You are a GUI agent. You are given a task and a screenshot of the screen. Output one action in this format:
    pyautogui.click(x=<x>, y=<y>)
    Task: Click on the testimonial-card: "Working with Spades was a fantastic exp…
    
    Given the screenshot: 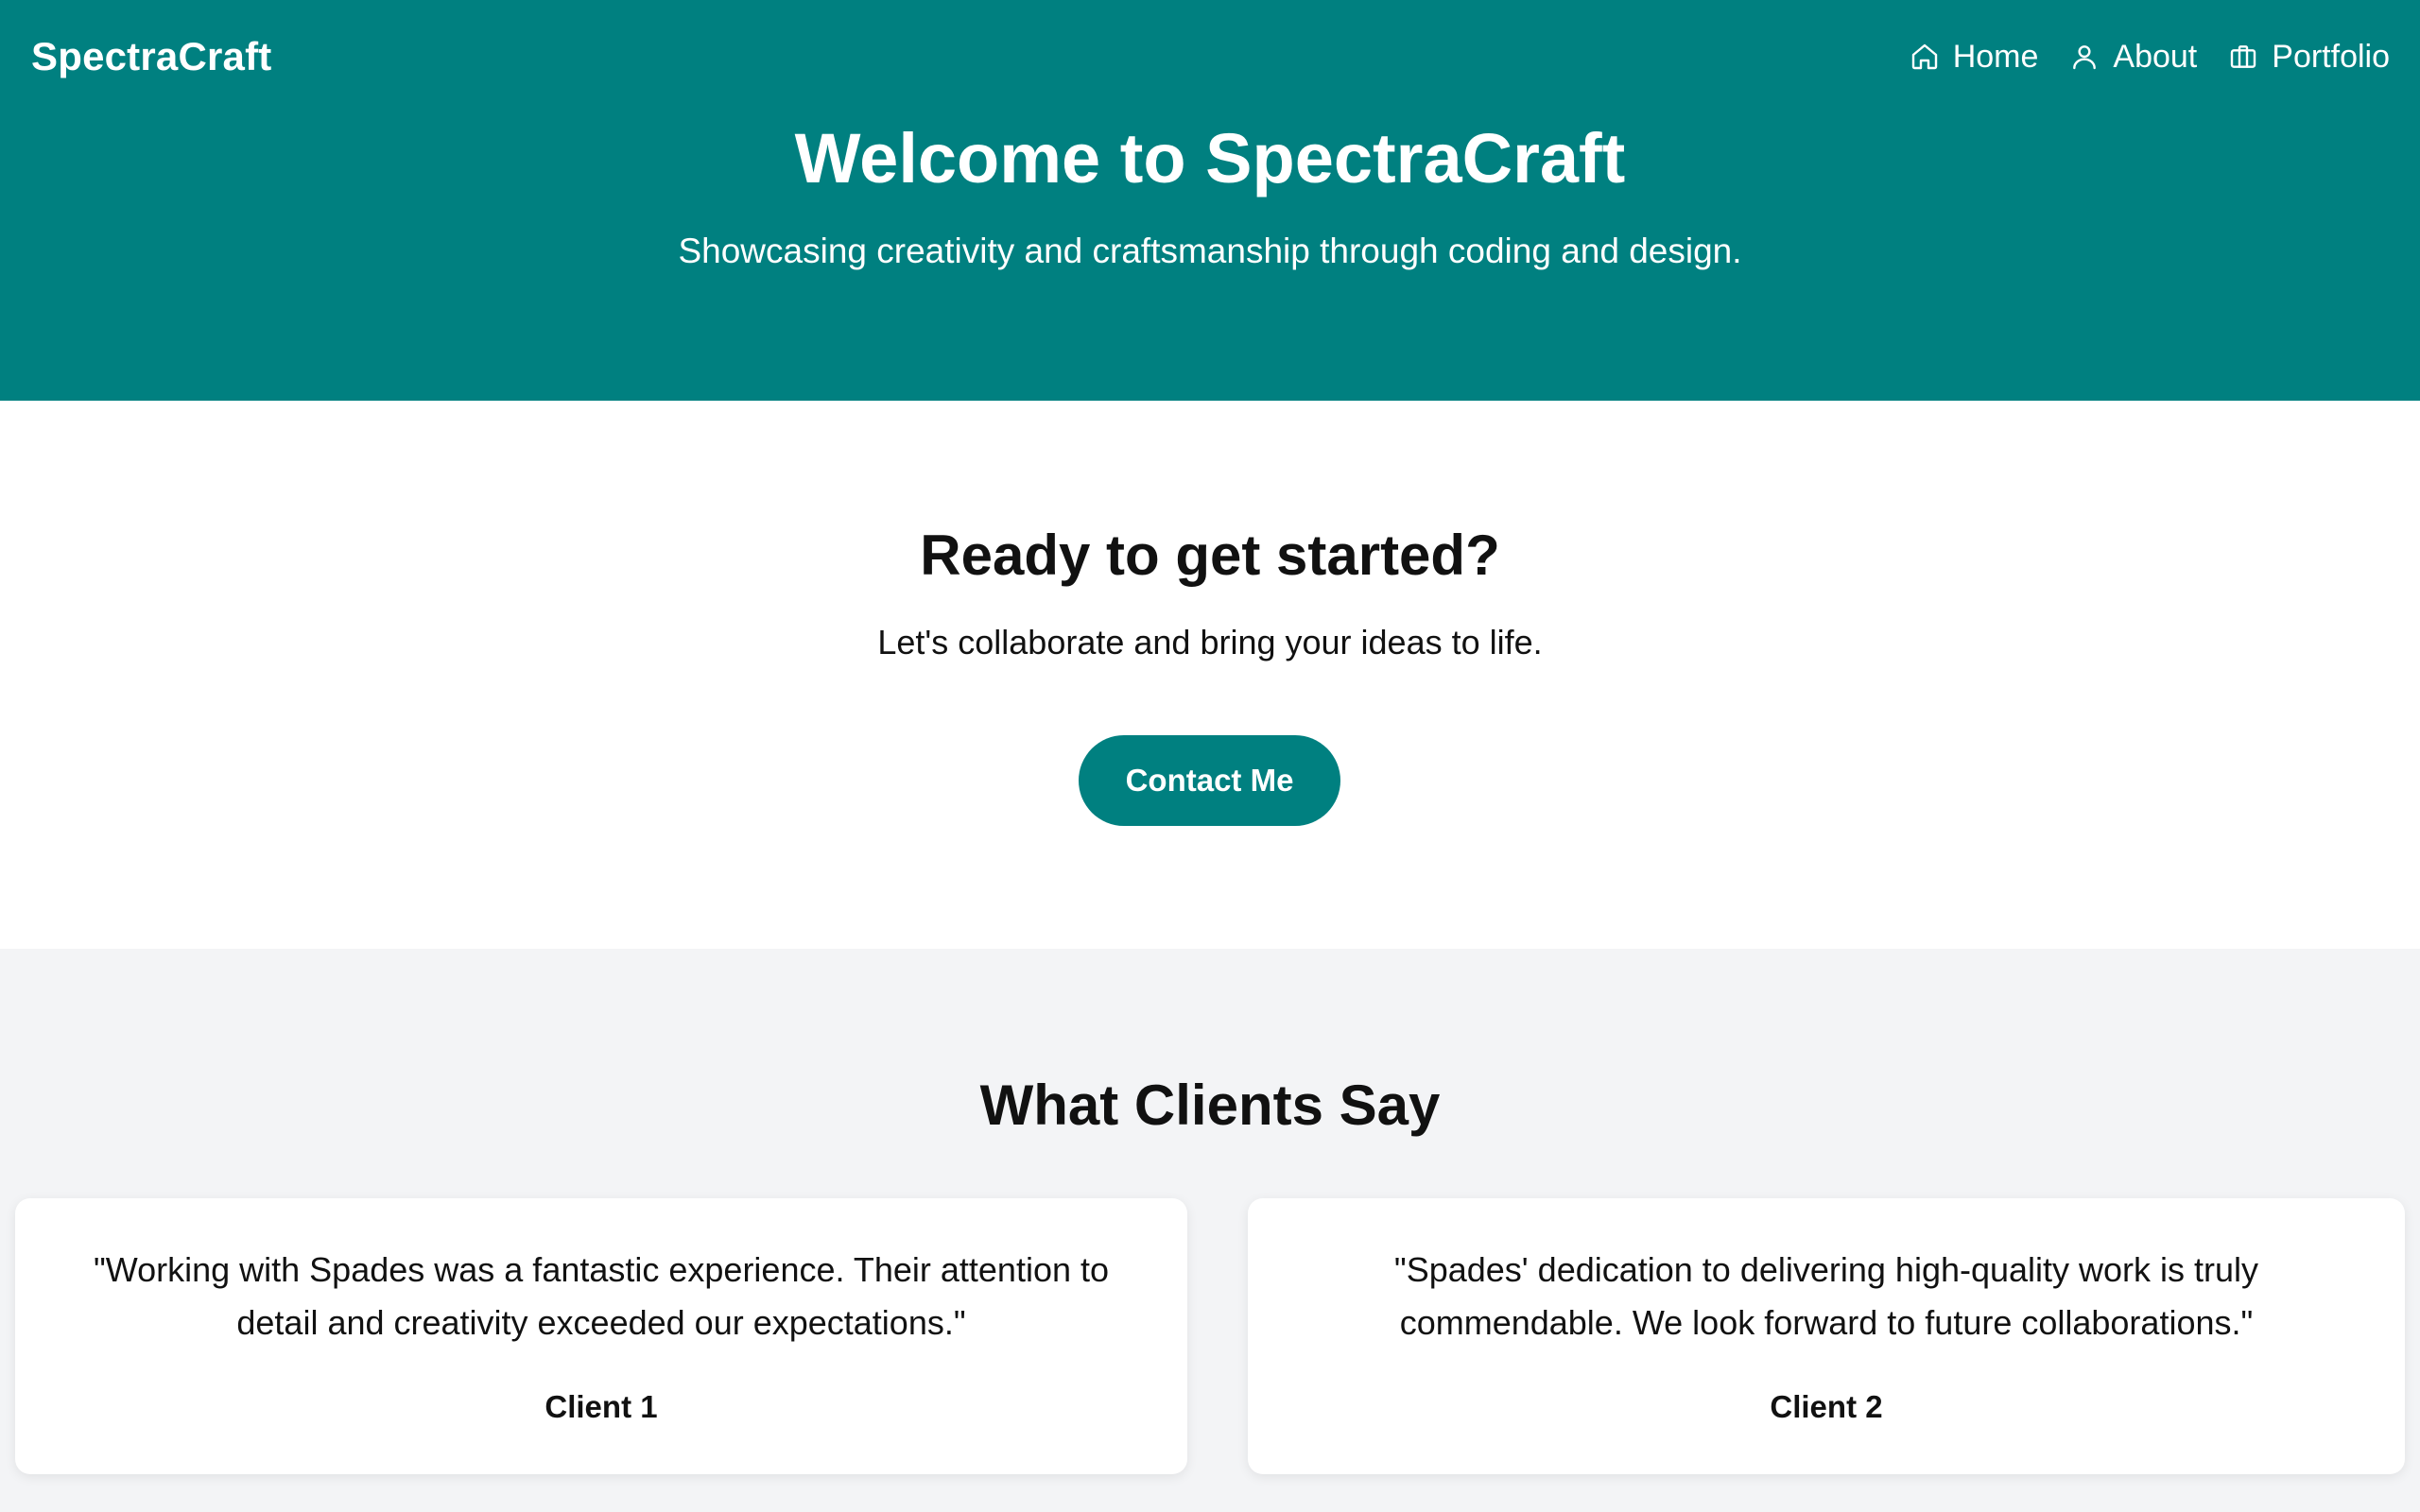 What is the action you would take?
    pyautogui.click(x=601, y=1336)
    